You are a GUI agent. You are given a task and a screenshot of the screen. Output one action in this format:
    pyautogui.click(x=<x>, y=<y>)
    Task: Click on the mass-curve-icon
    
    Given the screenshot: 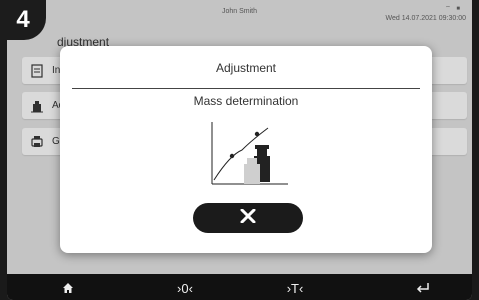 What is the action you would take?
    pyautogui.click(x=250, y=155)
    